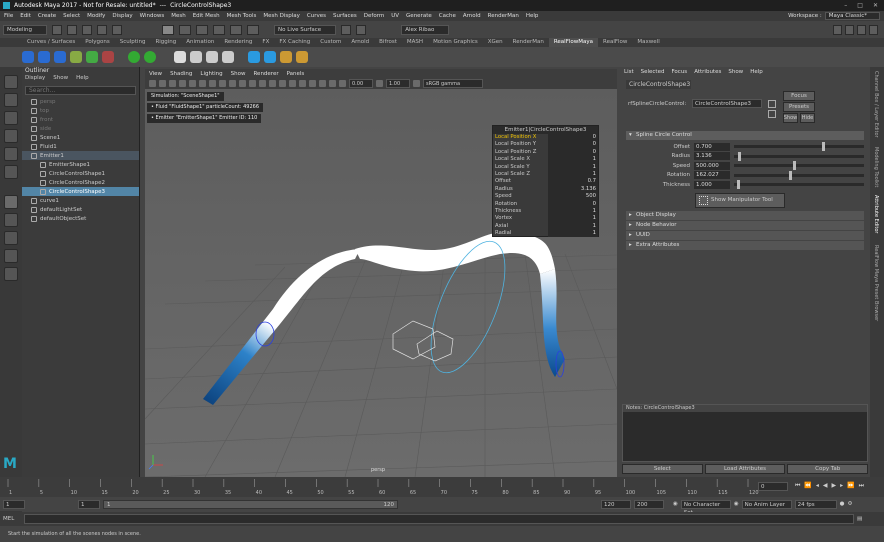 Image resolution: width=884 pixels, height=542 pixels. What do you see at coordinates (545, 219) in the screenshot?
I see `channel-row: Vortex 1` at bounding box center [545, 219].